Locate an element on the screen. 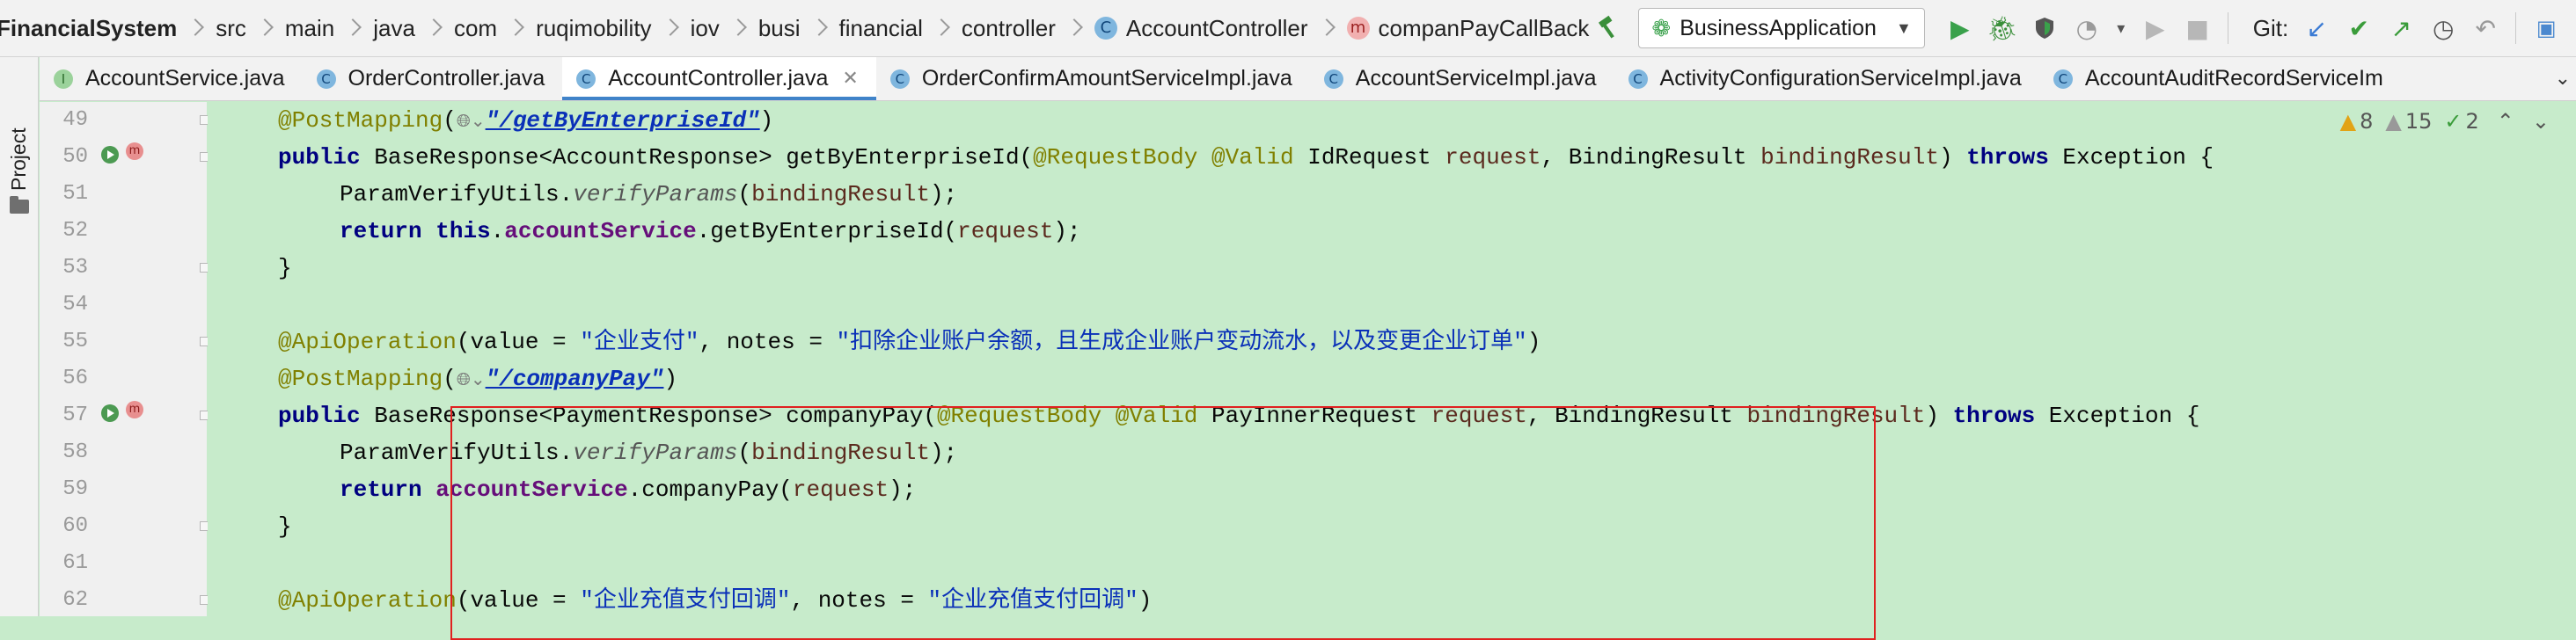 Image resolution: width=2576 pixels, height=640 pixels. breadcrumb-item-financial: financial is located at coordinates (862, 28).